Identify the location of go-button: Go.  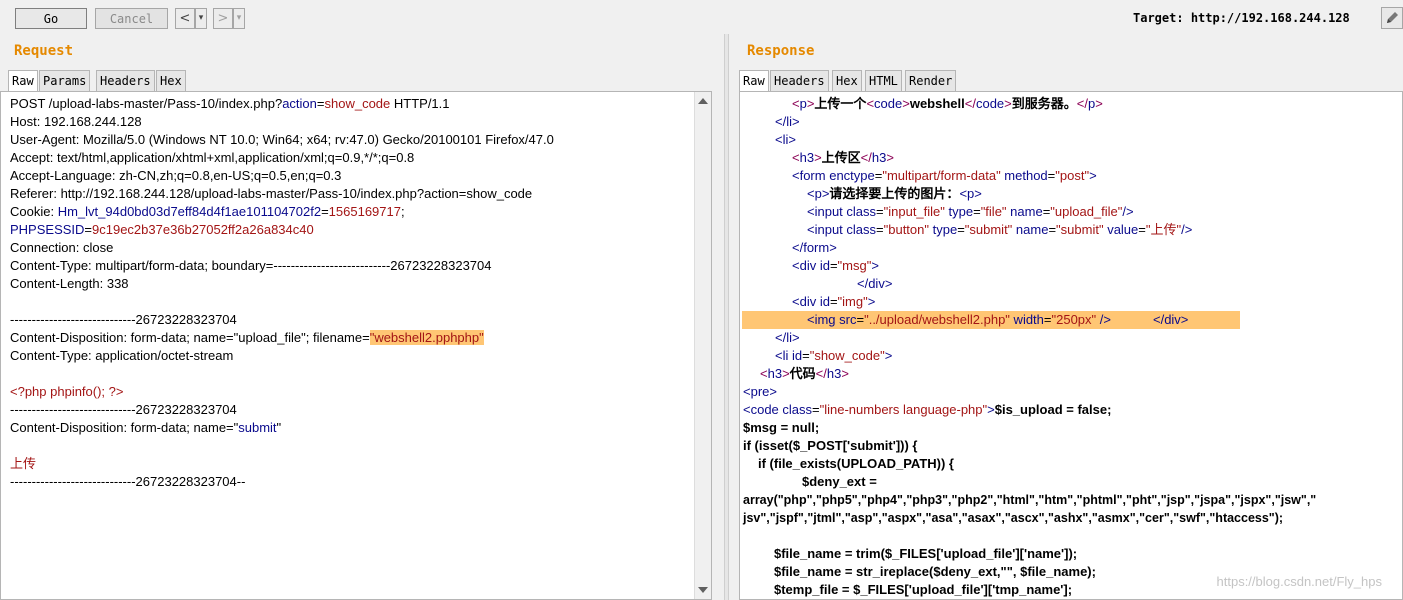
(51, 18).